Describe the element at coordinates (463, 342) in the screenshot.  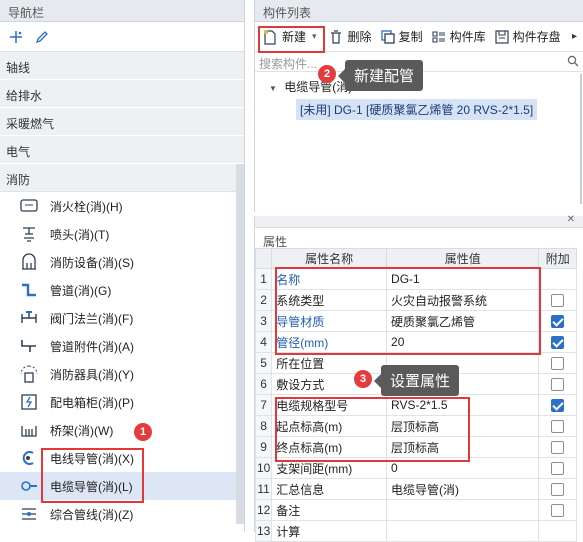
I see `property-value: 20` at that location.